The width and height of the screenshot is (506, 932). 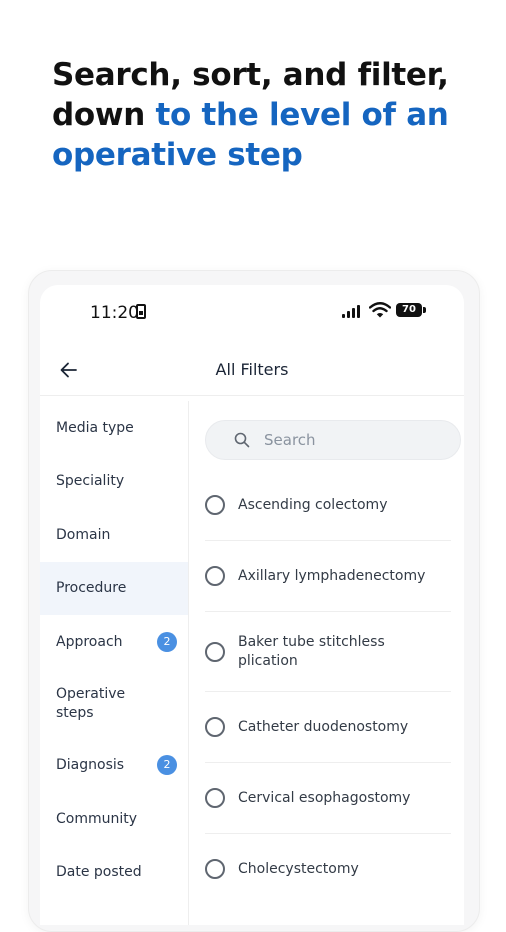 I want to click on option-label: Cholecystectomy, so click(x=298, y=868).